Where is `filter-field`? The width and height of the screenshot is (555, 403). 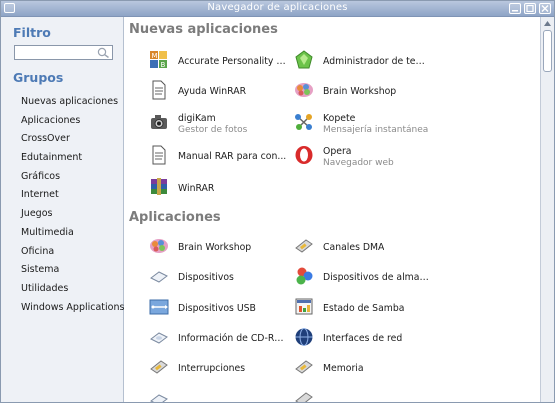 filter-field is located at coordinates (63, 52).